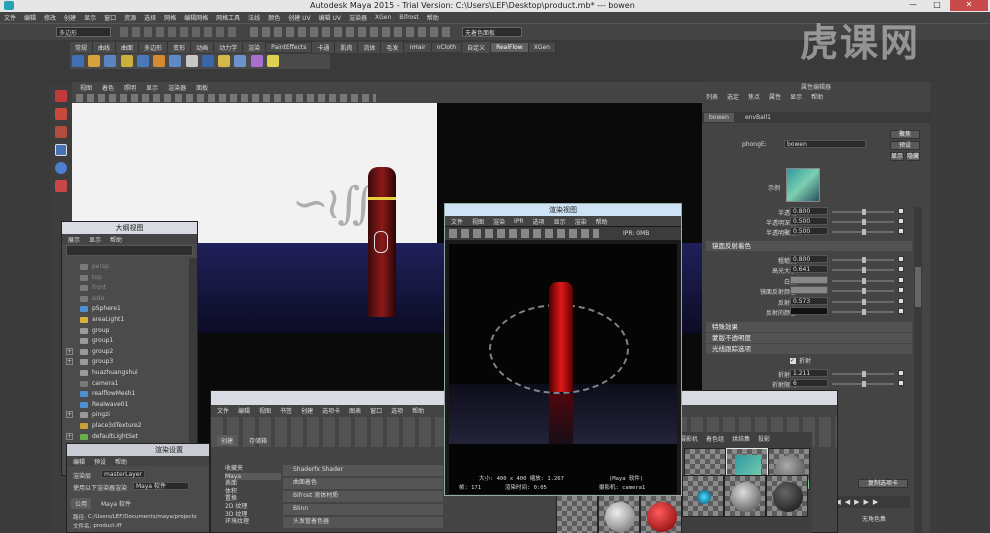  What do you see at coordinates (124, 278) in the screenshot?
I see `outliner-item: top` at bounding box center [124, 278].